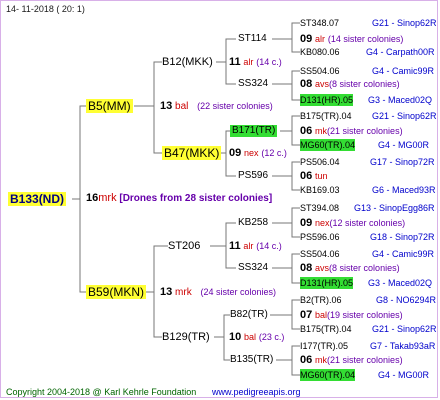 Image resolution: width=440 pixels, height=400 pixels. I want to click on g4-node-6: PS506.04, so click(320, 162).